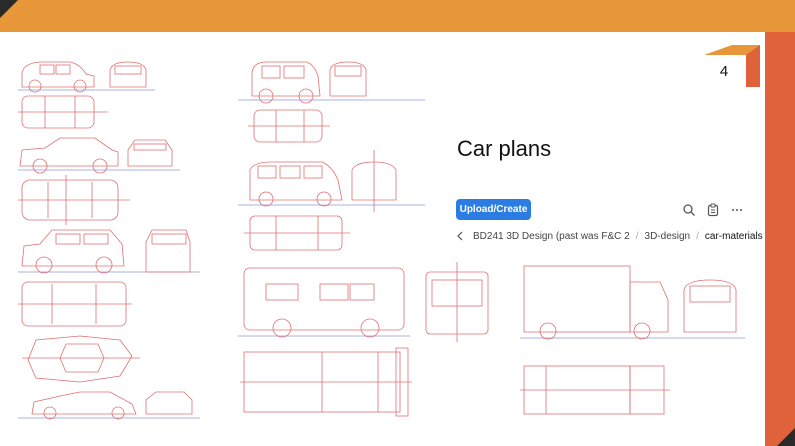 The height and width of the screenshot is (446, 795). What do you see at coordinates (780, 16) in the screenshot?
I see `right-band-cap` at bounding box center [780, 16].